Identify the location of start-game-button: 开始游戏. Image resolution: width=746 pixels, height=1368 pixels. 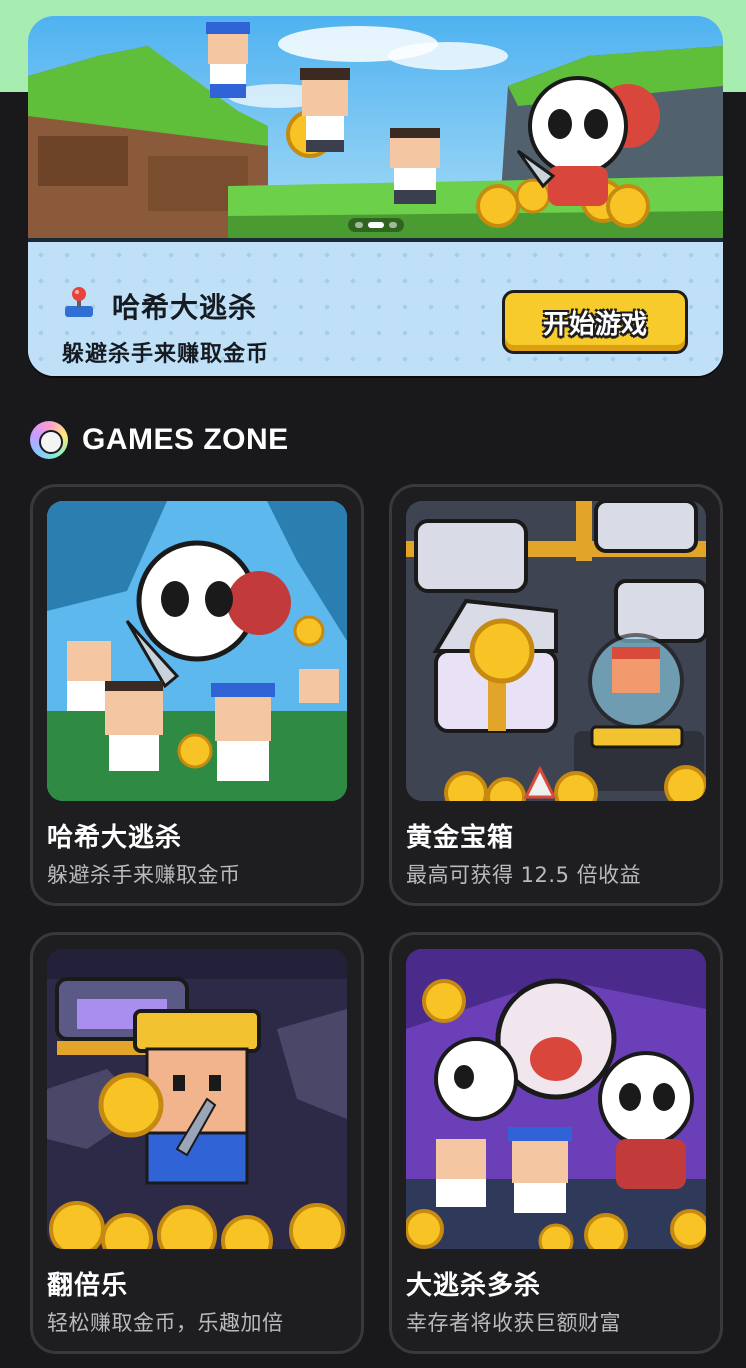
(595, 322).